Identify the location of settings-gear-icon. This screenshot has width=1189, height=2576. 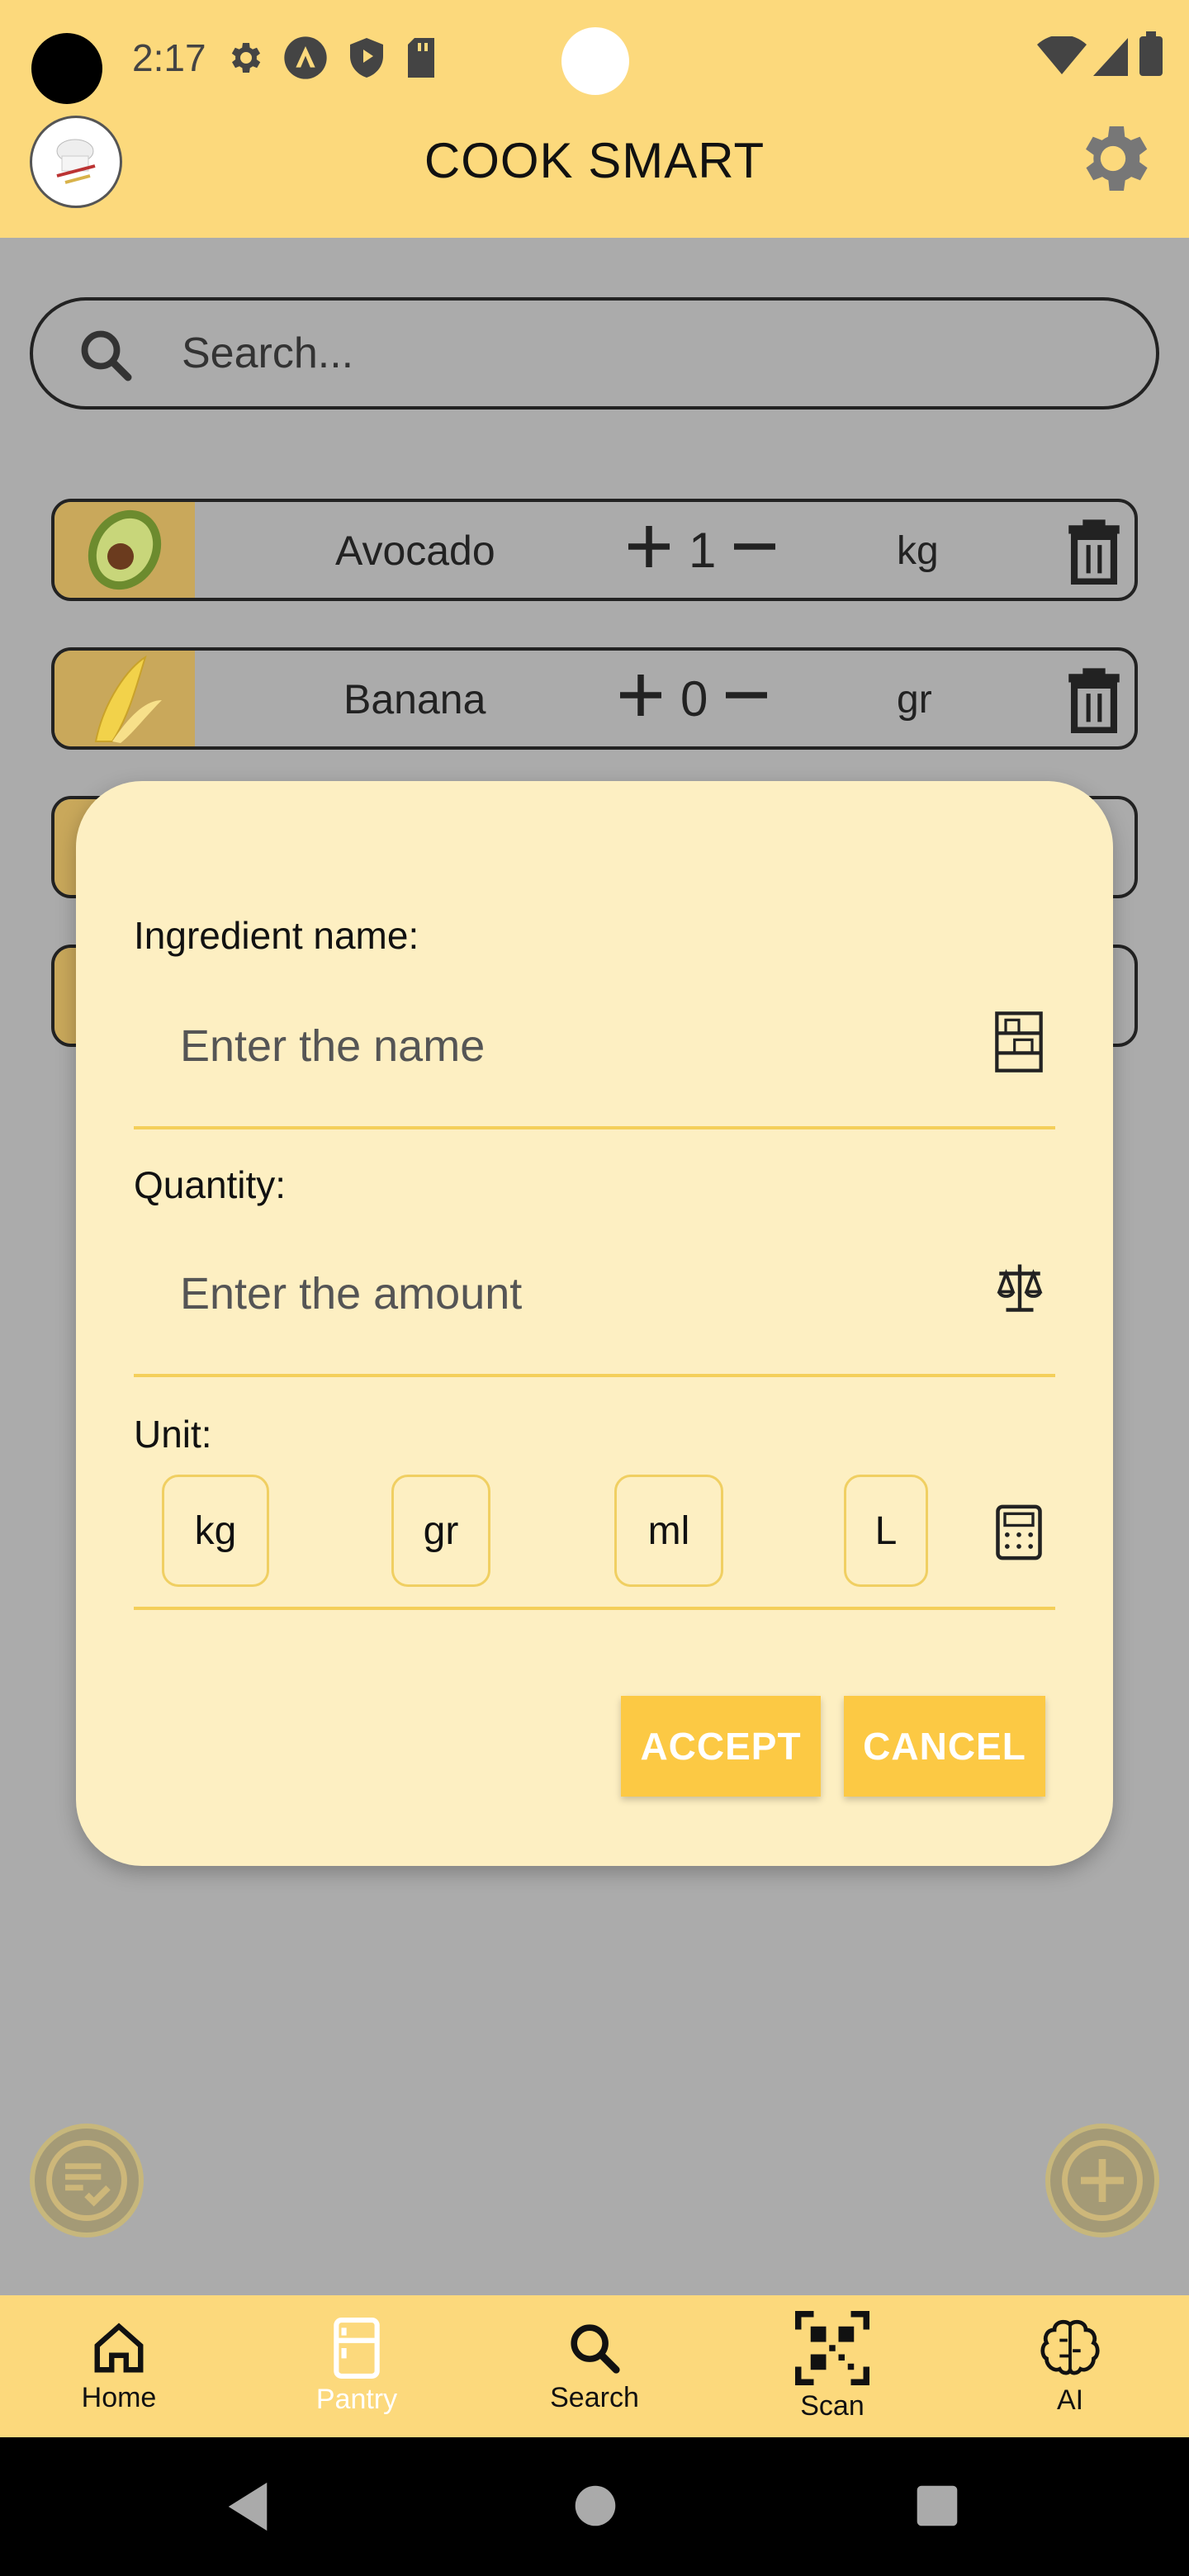
(1113, 158).